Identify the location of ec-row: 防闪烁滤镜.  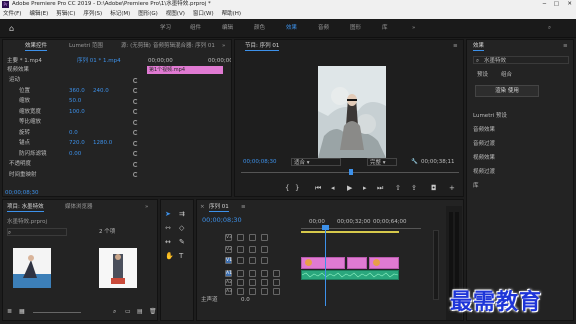
(33, 154).